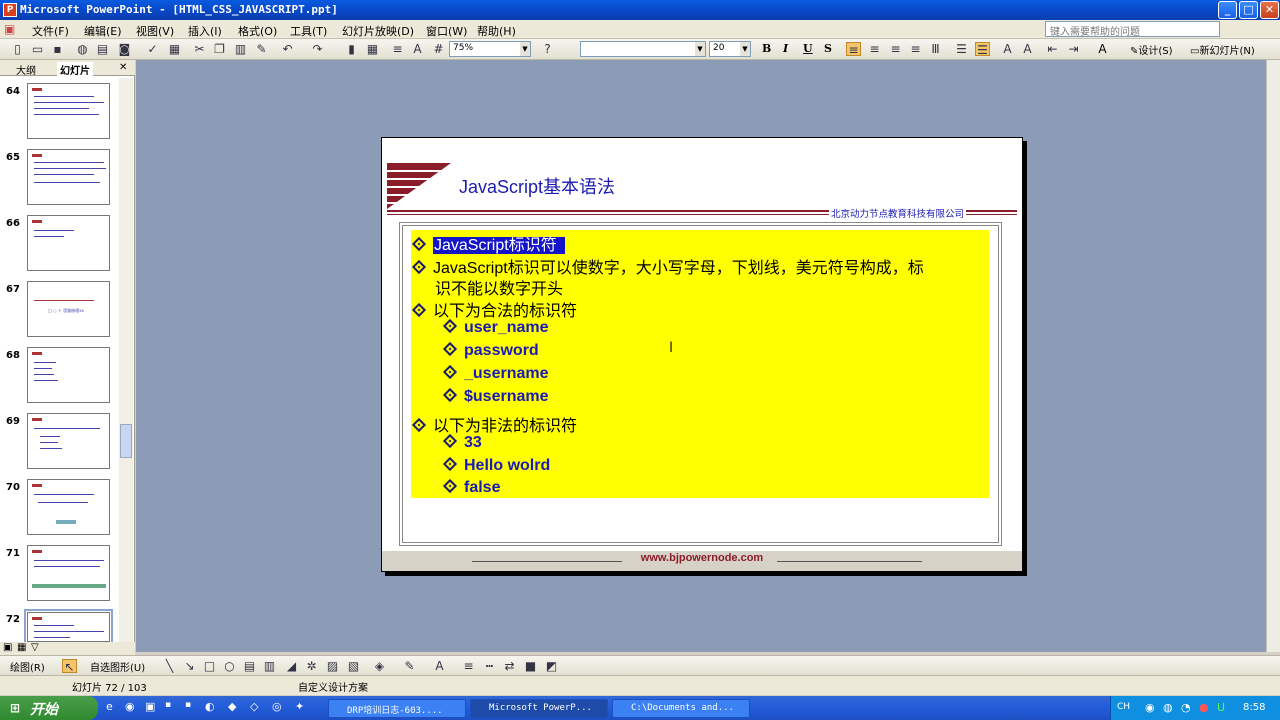  What do you see at coordinates (537, 186) in the screenshot?
I see `slide-title: JavaScript基本语法` at bounding box center [537, 186].